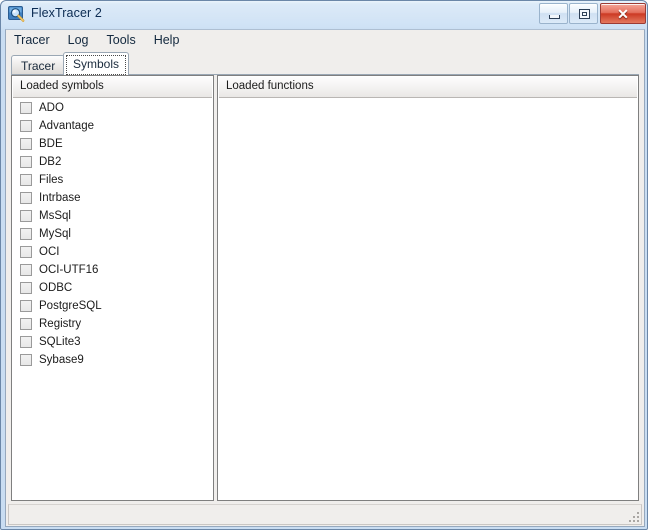  I want to click on symbol-list-item: ODBC, so click(112, 288).